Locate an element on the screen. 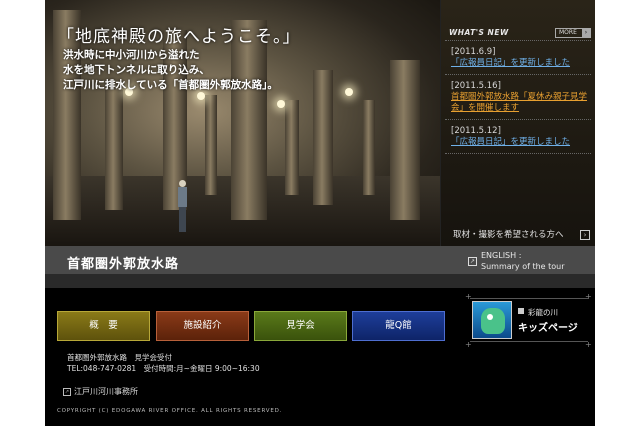 The height and width of the screenshot is (426, 640). nav-facilities-button: 施設紹介 is located at coordinates (202, 326).